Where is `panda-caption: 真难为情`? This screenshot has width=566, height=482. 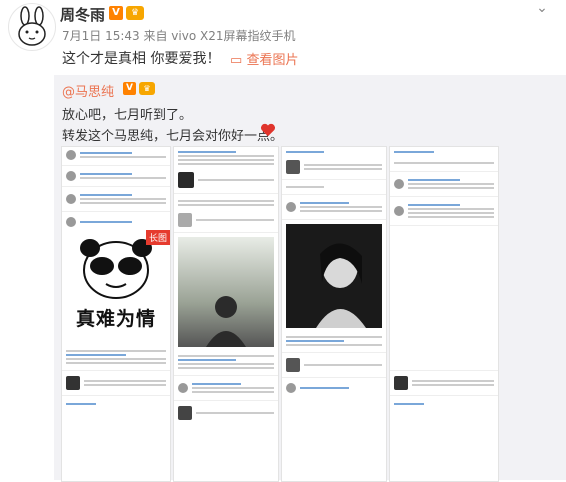
panda-caption: 真难为情 is located at coordinates (115, 319).